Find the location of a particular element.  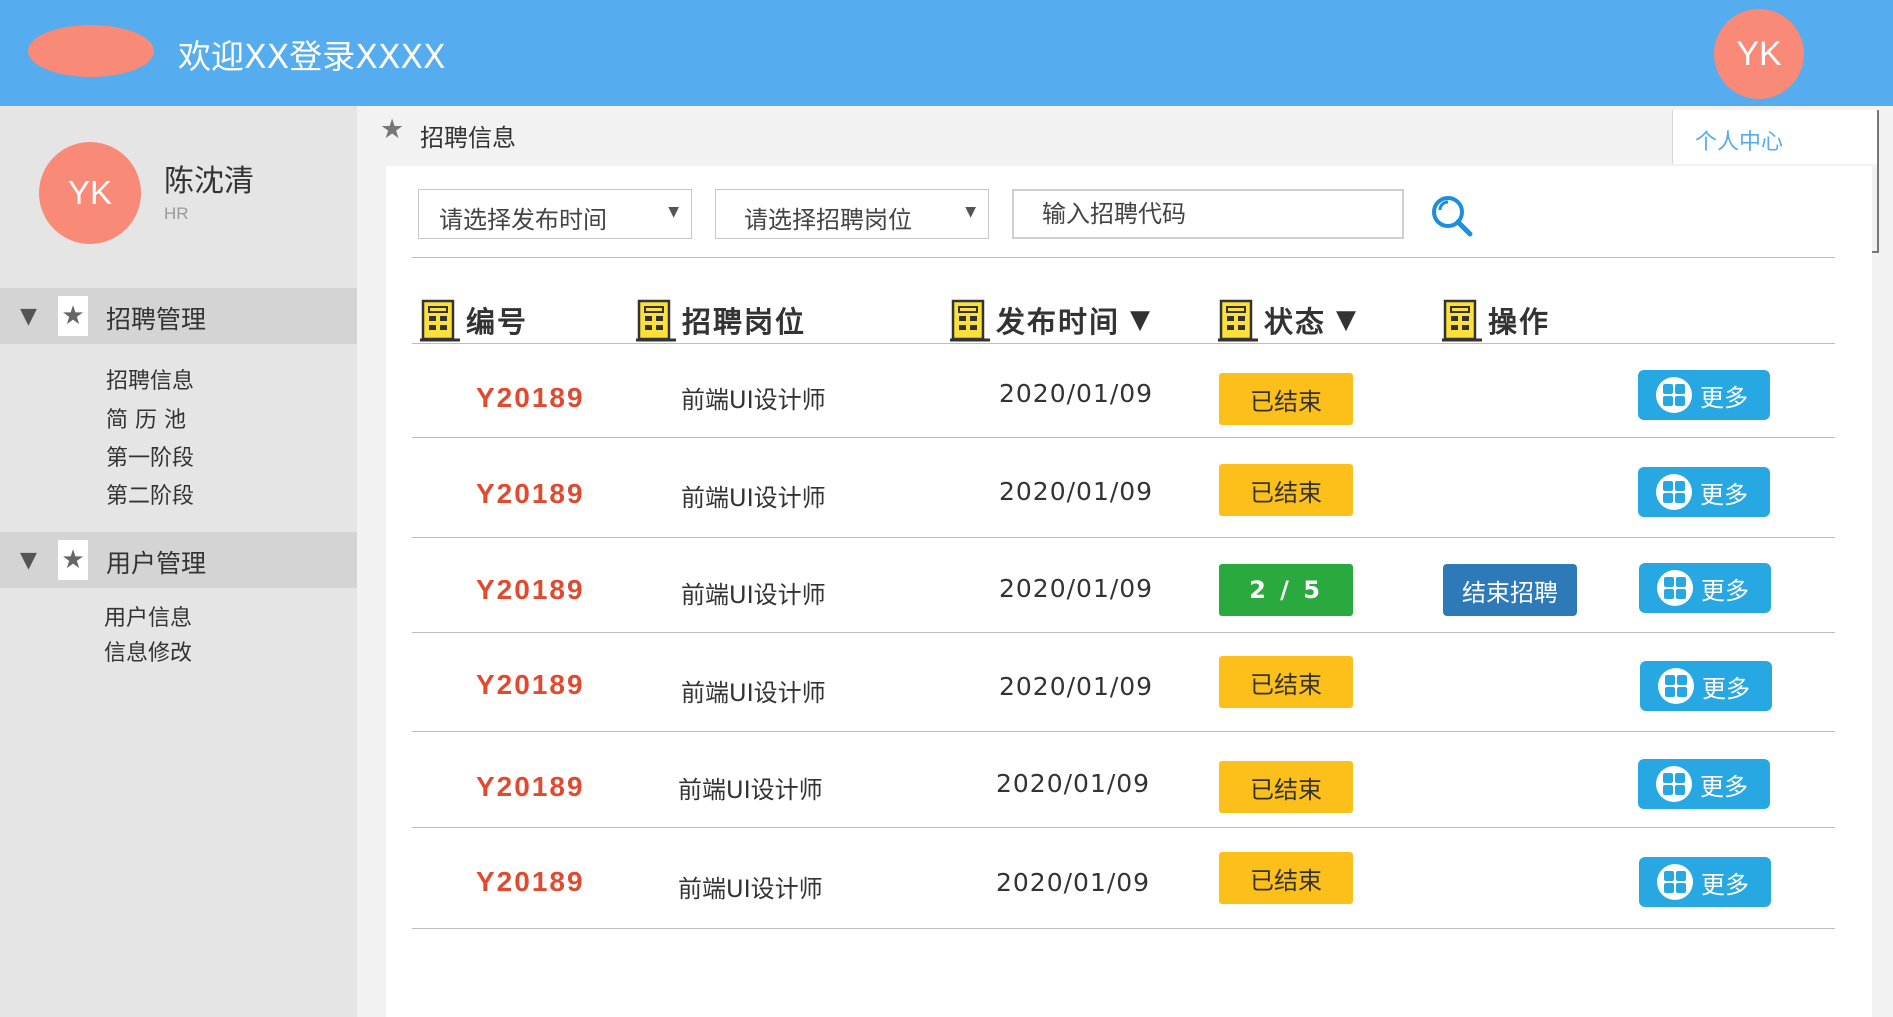

col-header-status: 状态 ▼ is located at coordinates (1287, 320).